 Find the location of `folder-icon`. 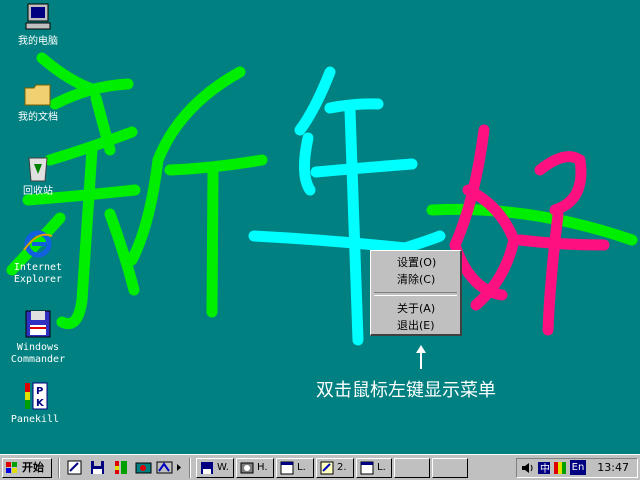

folder-icon is located at coordinates (37, 95).